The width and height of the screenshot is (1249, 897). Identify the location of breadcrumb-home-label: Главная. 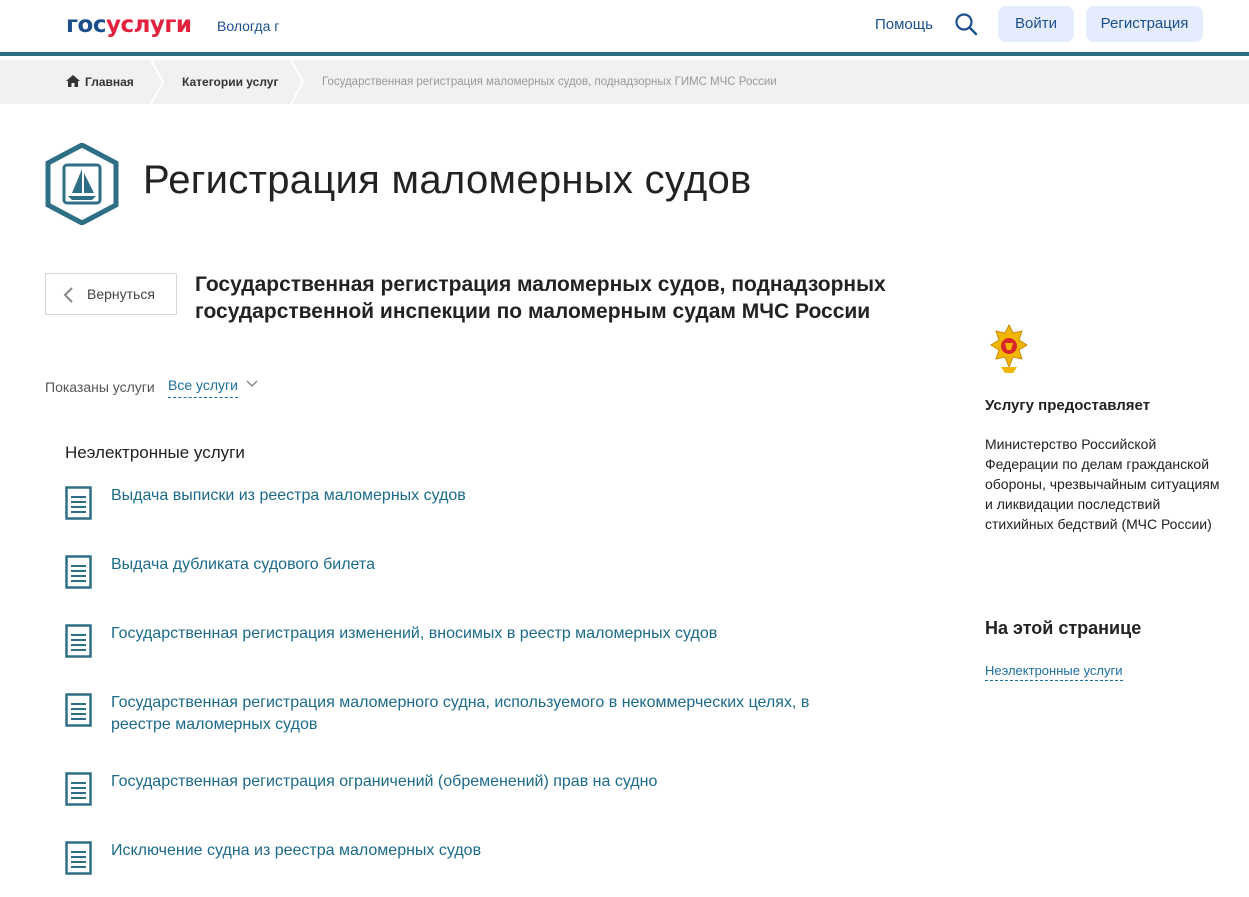
(109, 82).